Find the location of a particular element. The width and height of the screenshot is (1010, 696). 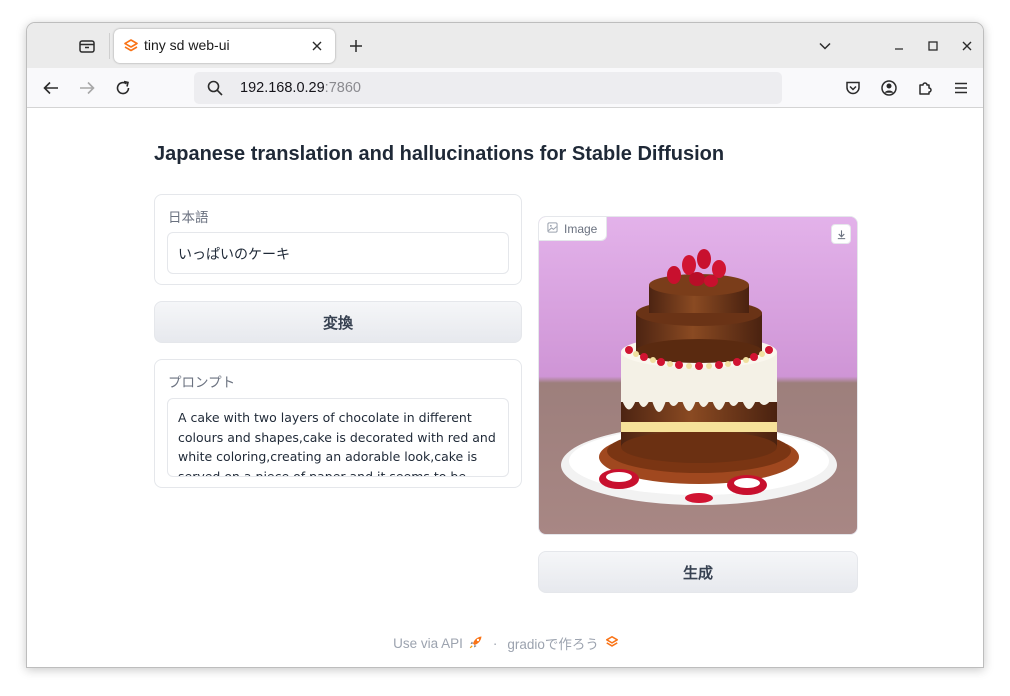

generated-cake-image is located at coordinates (698, 375).